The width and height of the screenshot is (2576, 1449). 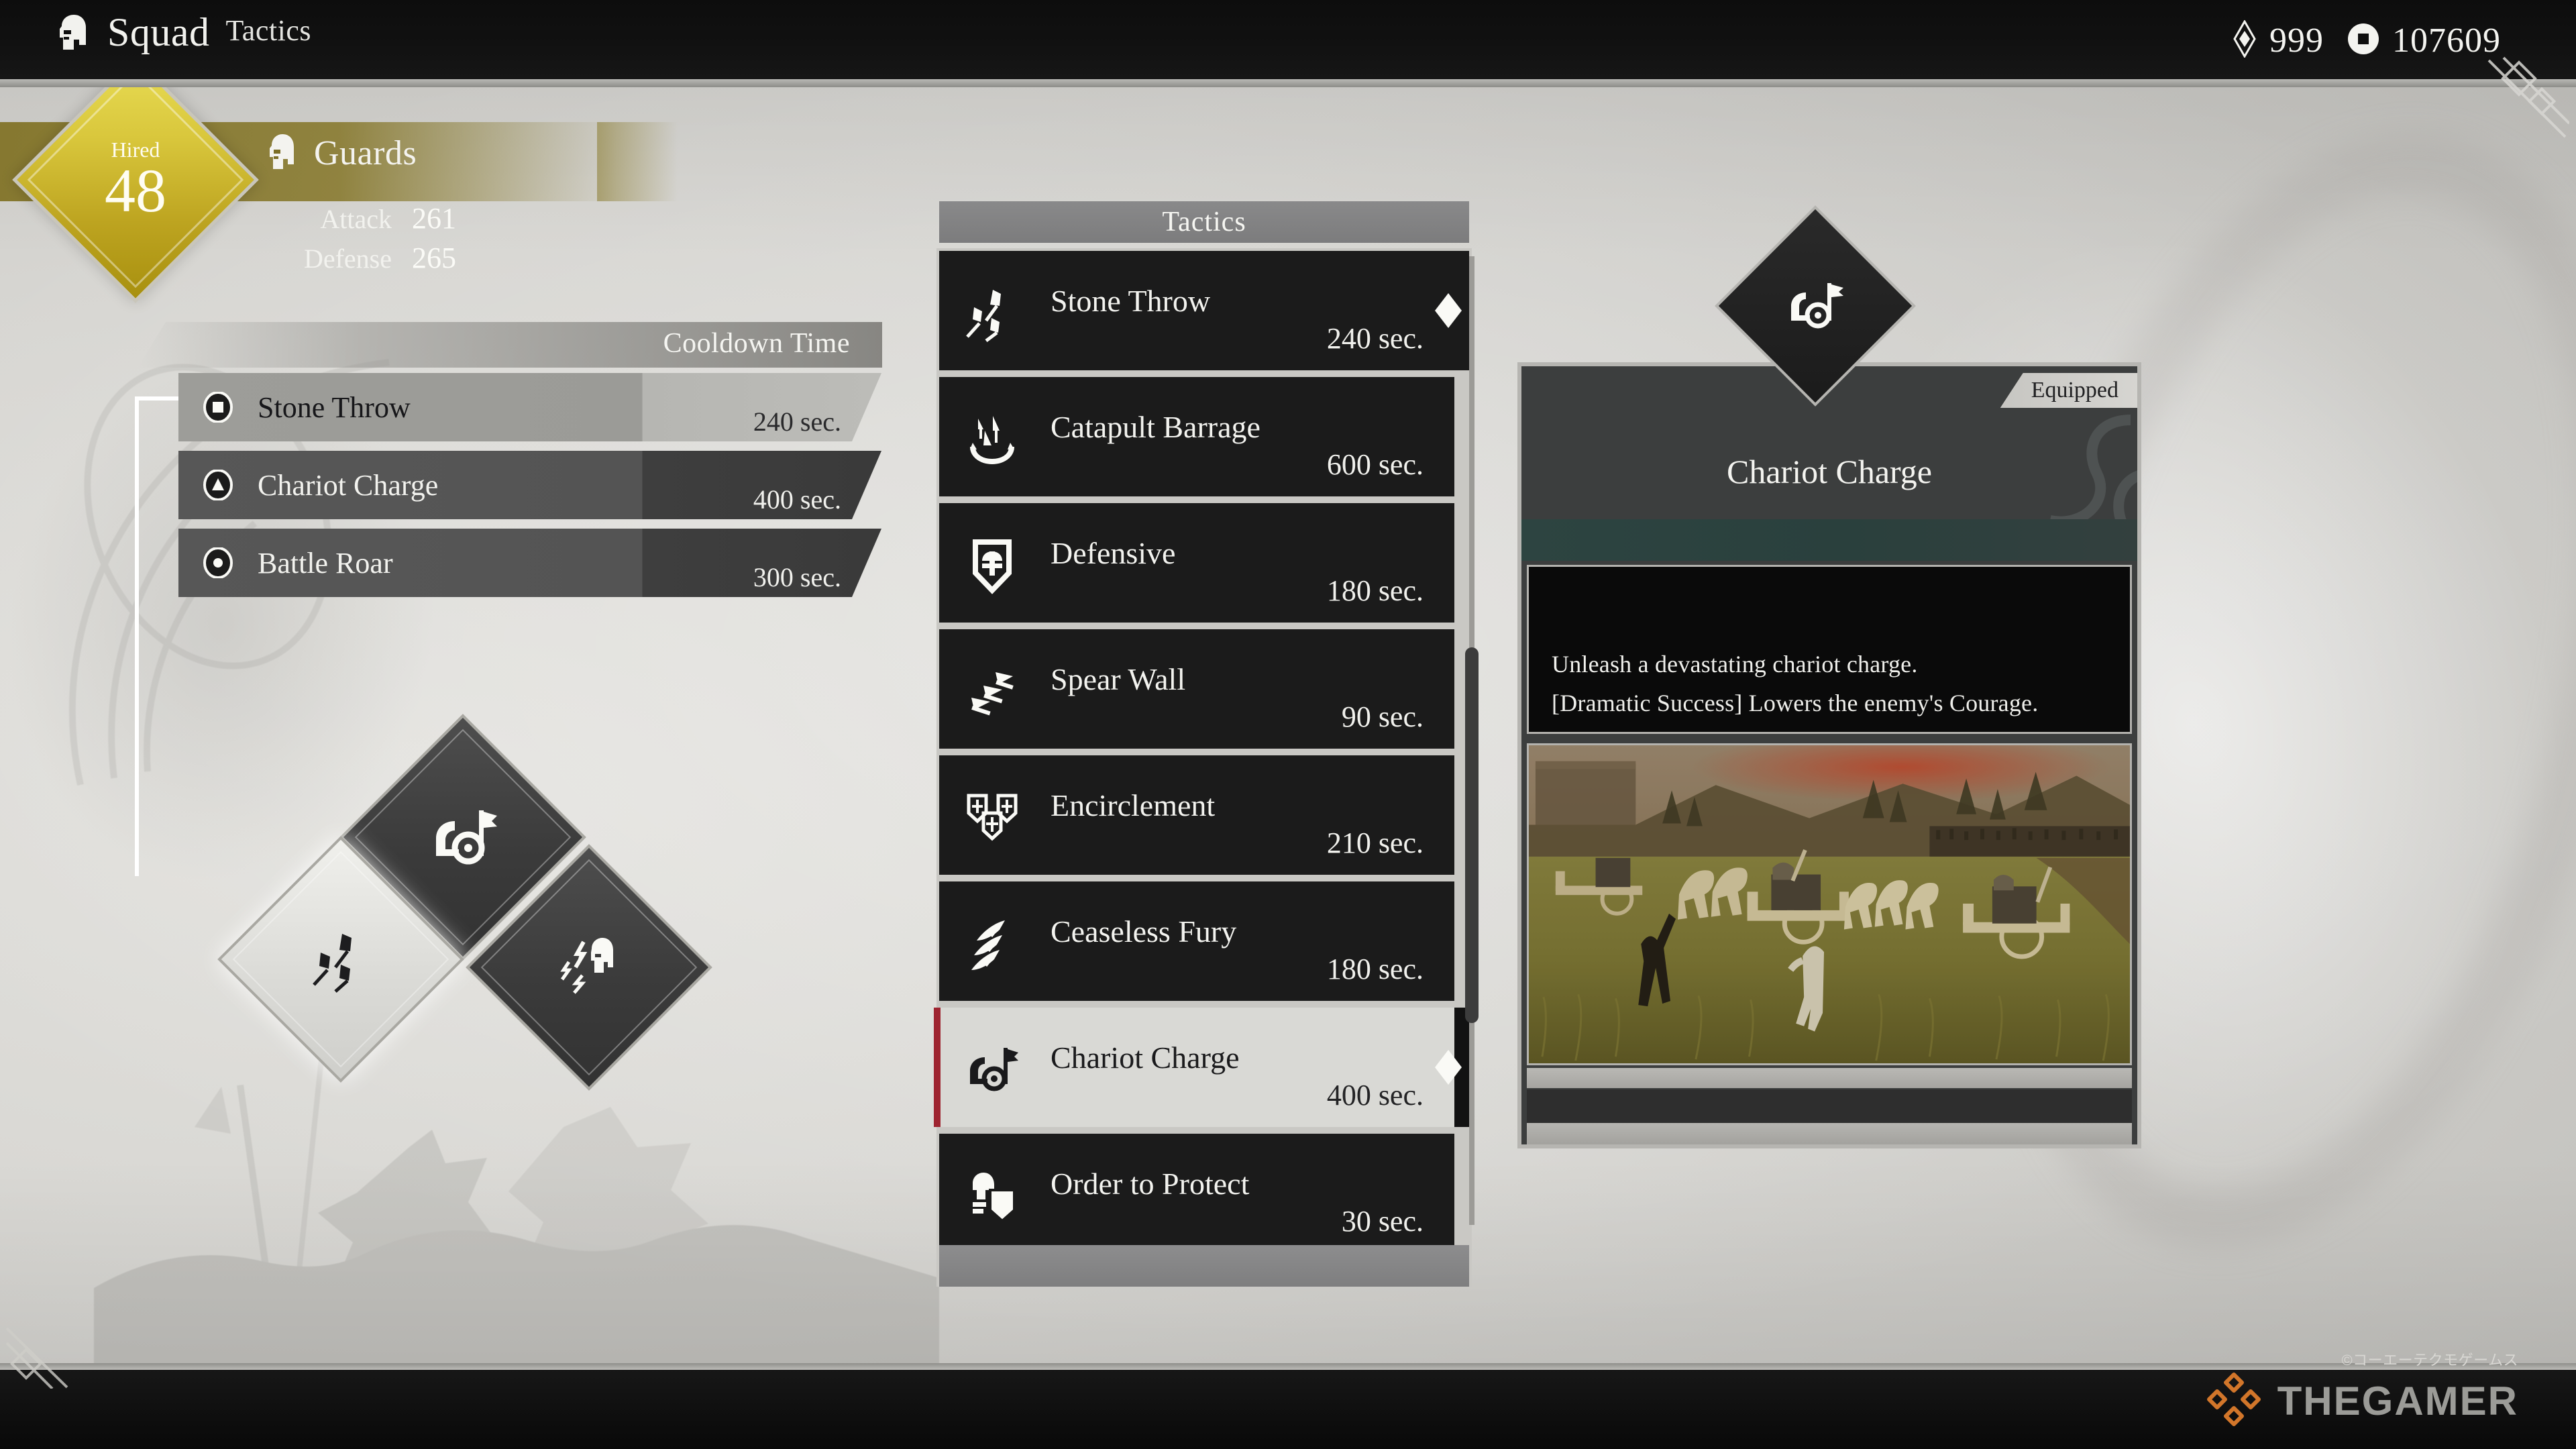 I want to click on status-badge-label: Equipped, so click(x=2074, y=390).